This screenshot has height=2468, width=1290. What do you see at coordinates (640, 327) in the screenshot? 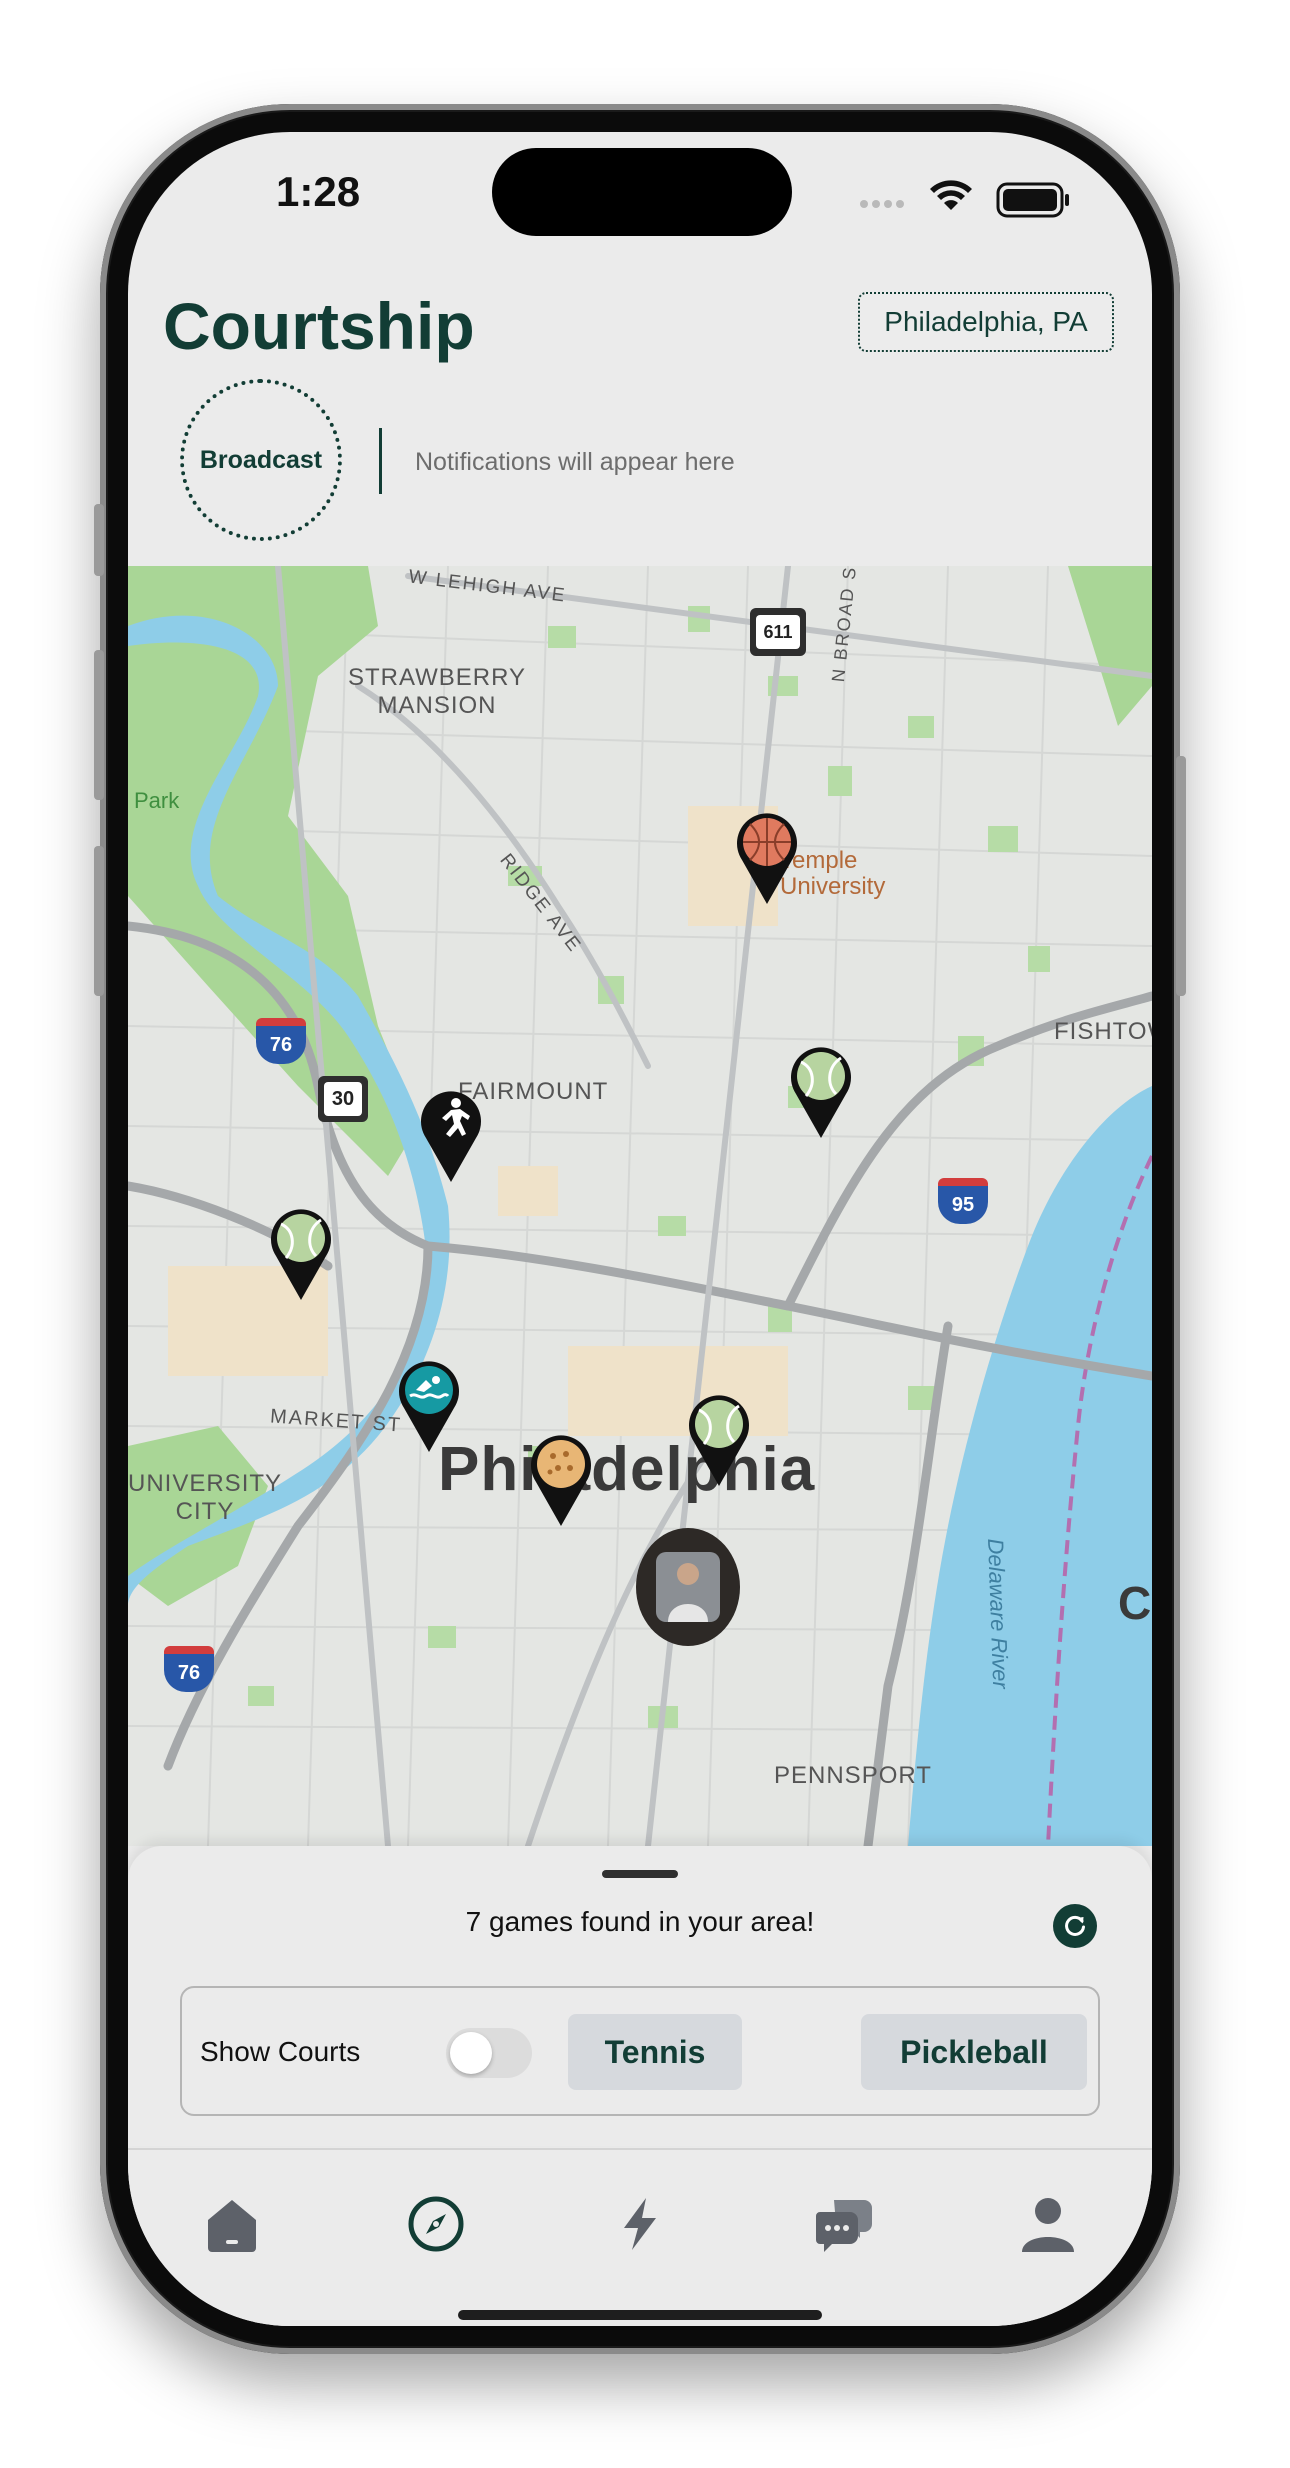
I see `app-header: Courtship Philadelphia, PA` at bounding box center [640, 327].